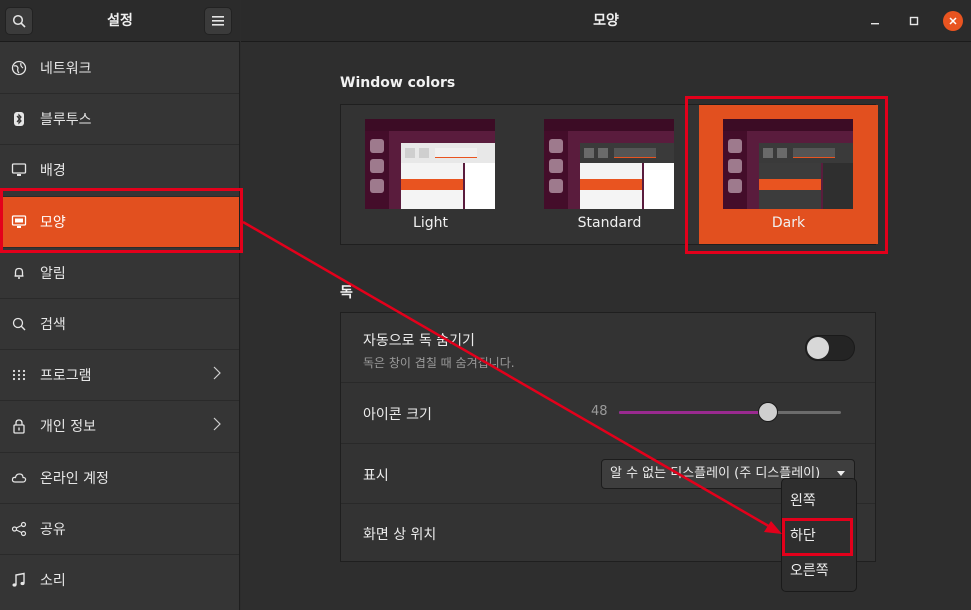  Describe the element at coordinates (875, 21) in the screenshot. I see `minimize-button` at that location.